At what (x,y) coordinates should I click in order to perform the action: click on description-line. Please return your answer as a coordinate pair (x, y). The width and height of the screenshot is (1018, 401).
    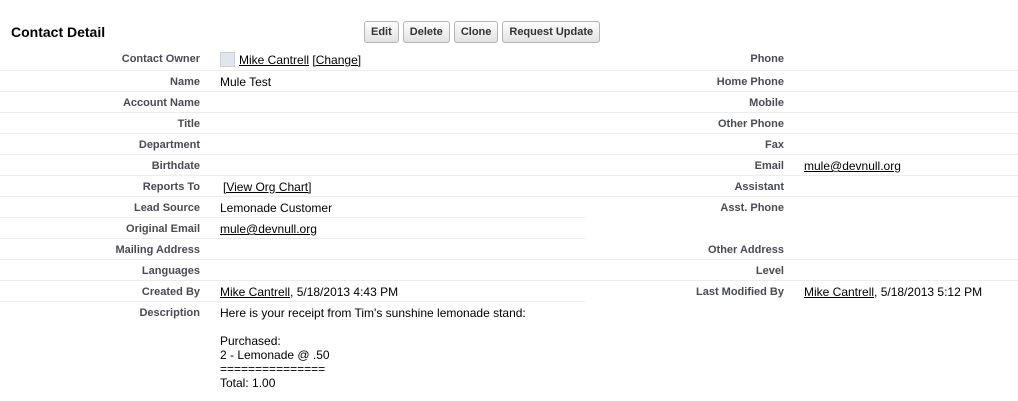
    Looking at the image, I should click on (373, 327).